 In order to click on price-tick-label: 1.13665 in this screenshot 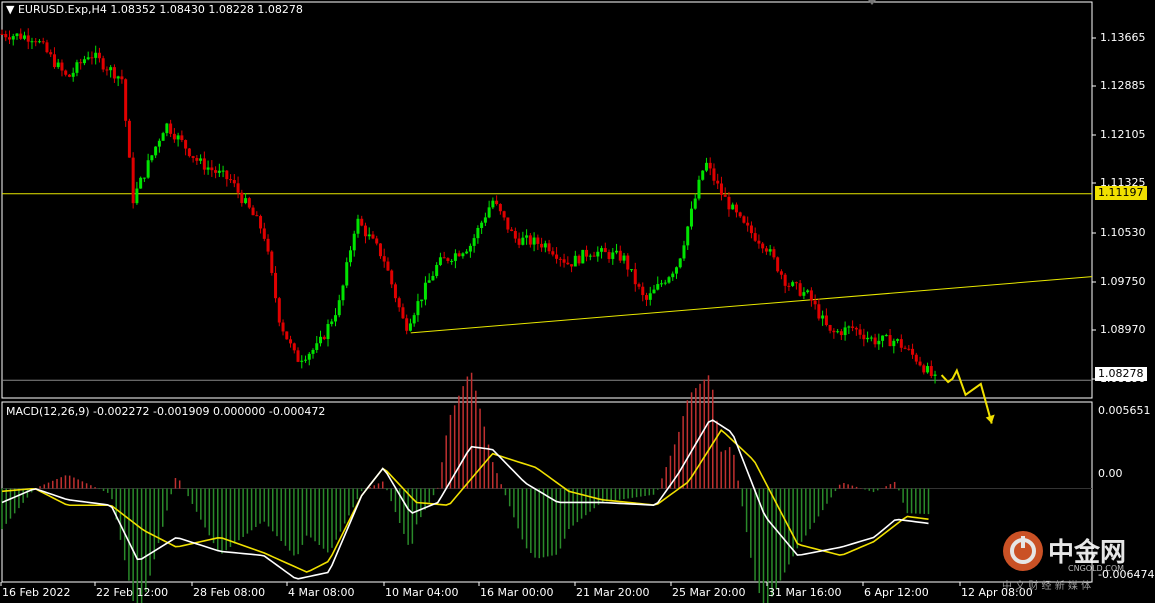, I will do `click(1123, 37)`.